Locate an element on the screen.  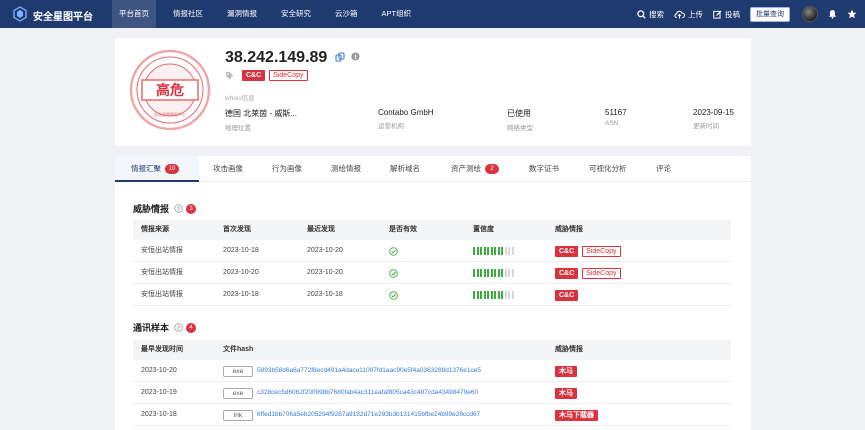
table-header: 情报来源 首次发现 最近发现 是否有效 置信度 威胁情报 is located at coordinates (432, 230).